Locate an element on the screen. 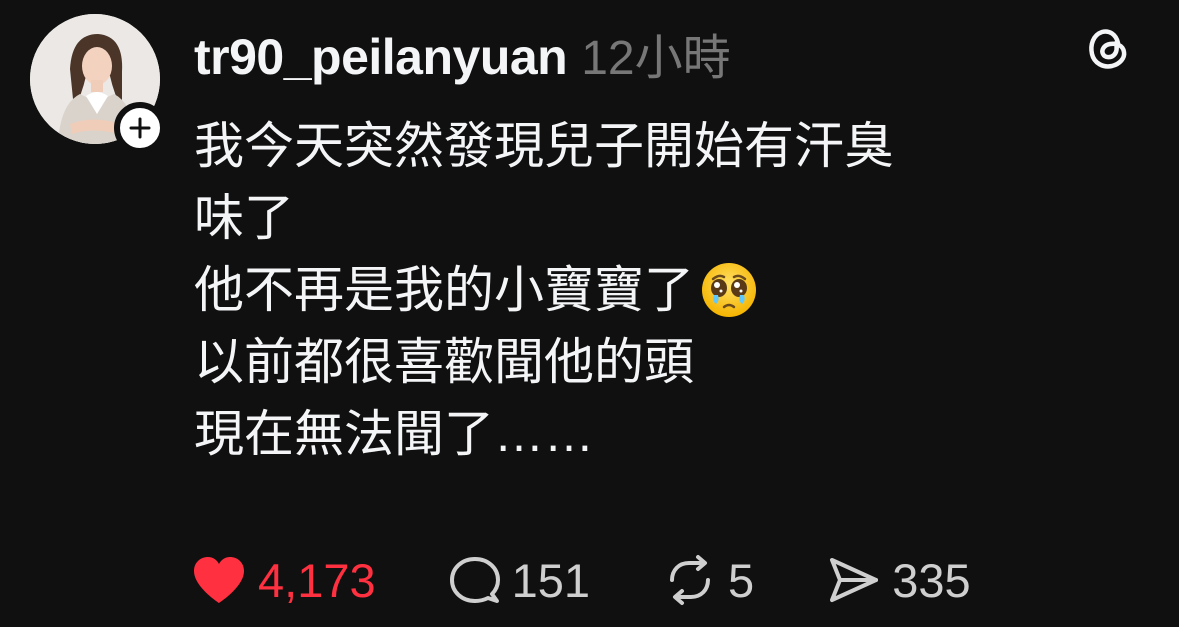  send-icon is located at coordinates (854, 580).